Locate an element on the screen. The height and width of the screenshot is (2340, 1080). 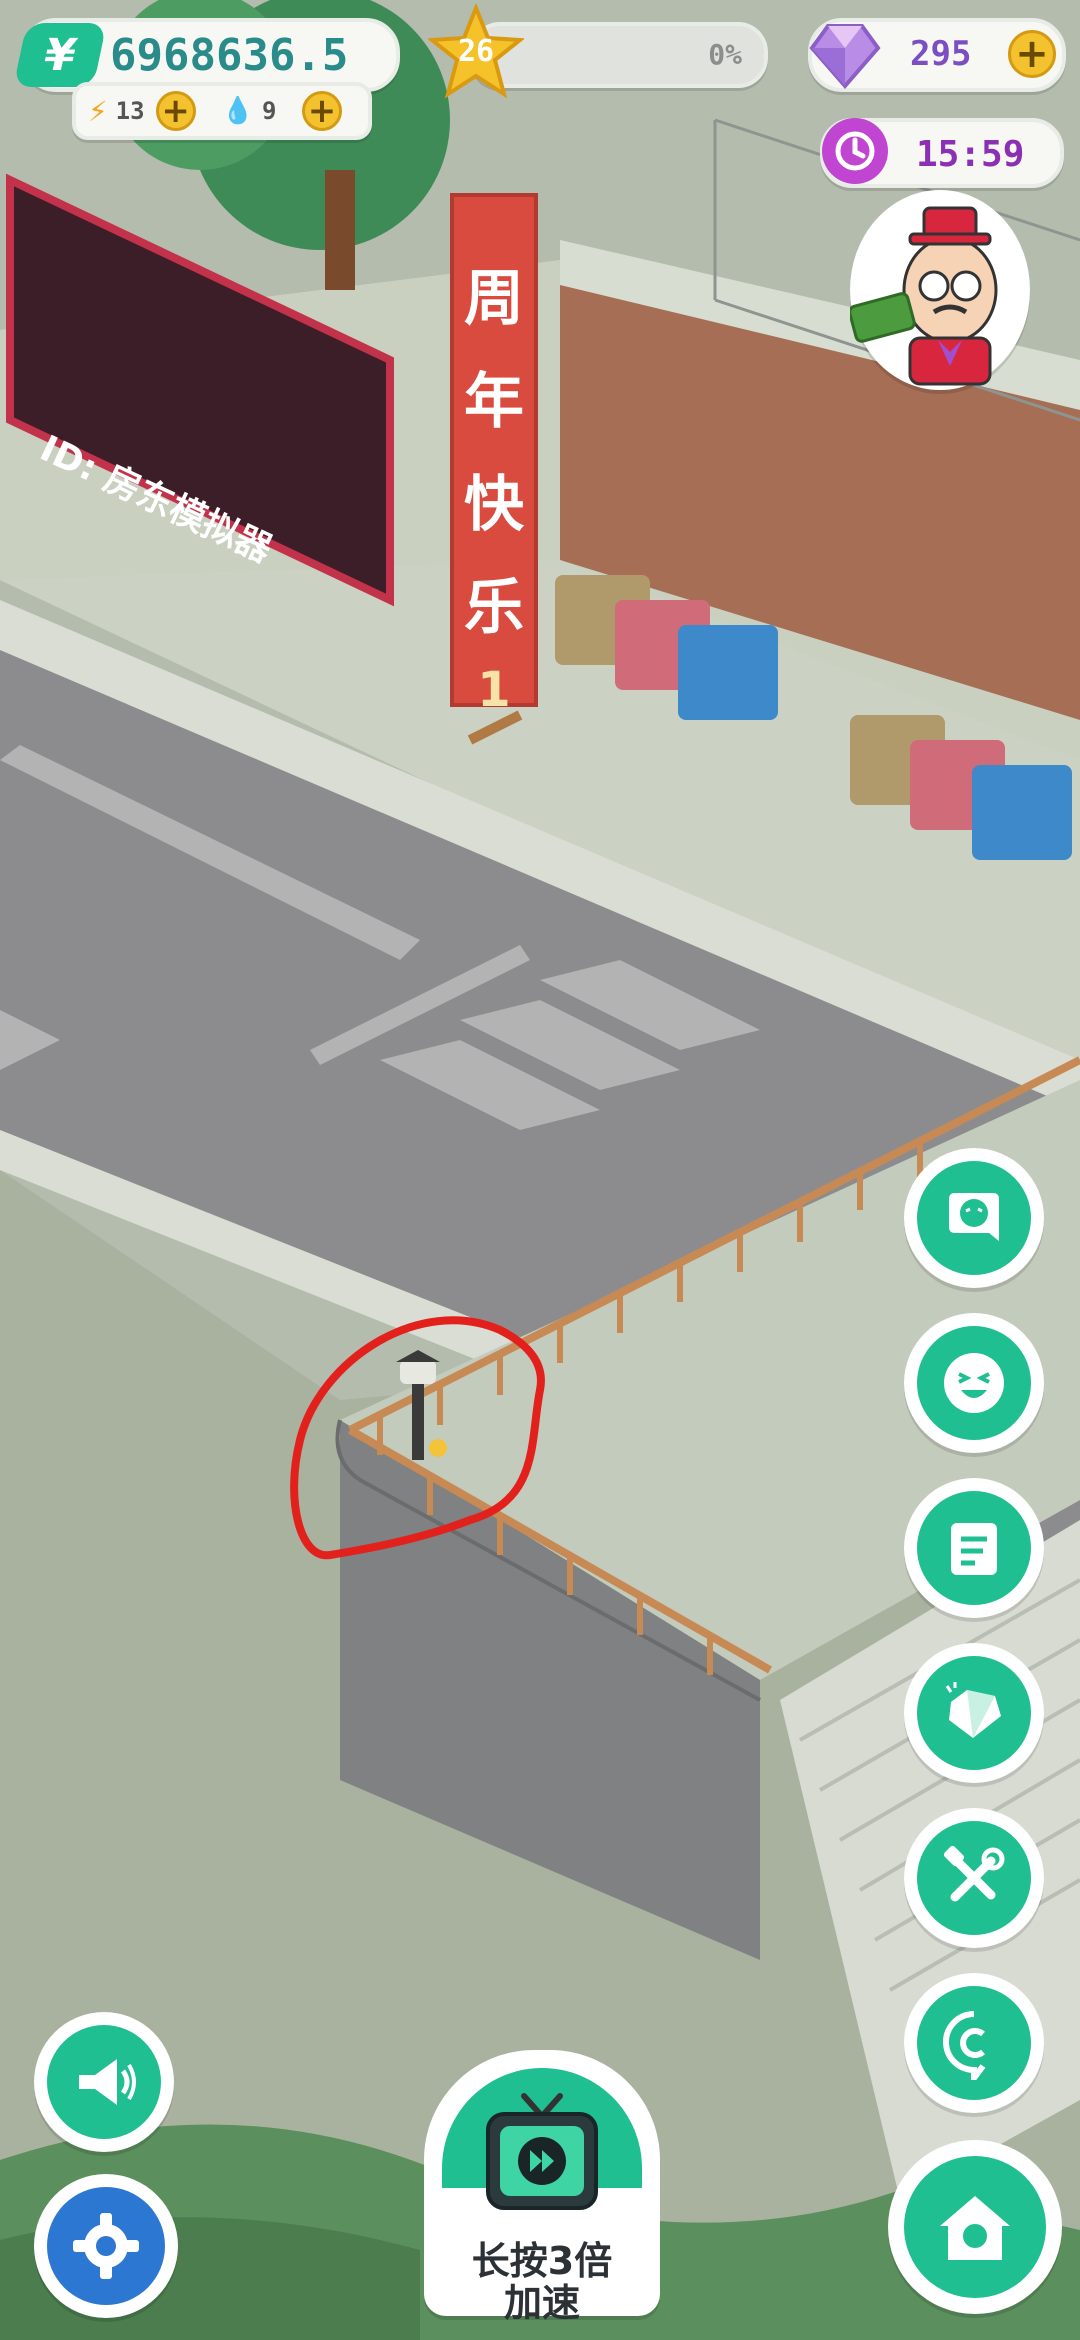
banner-char: 年 is located at coordinates (494, 402).